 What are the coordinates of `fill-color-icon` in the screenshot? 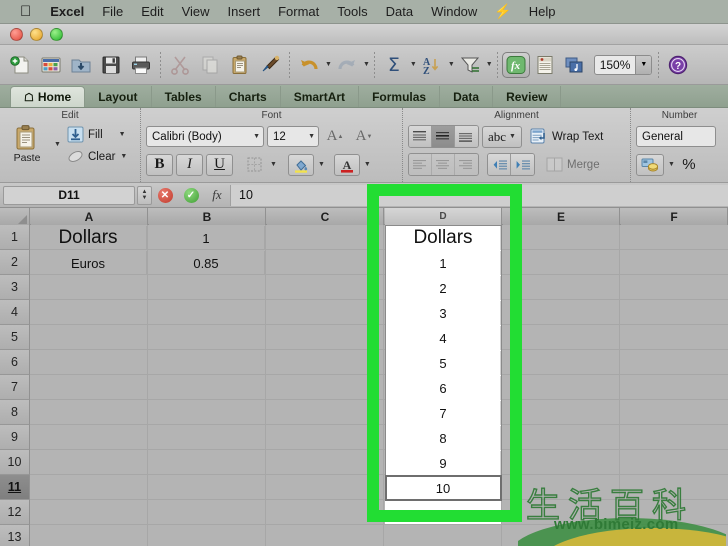 It's located at (300, 164).